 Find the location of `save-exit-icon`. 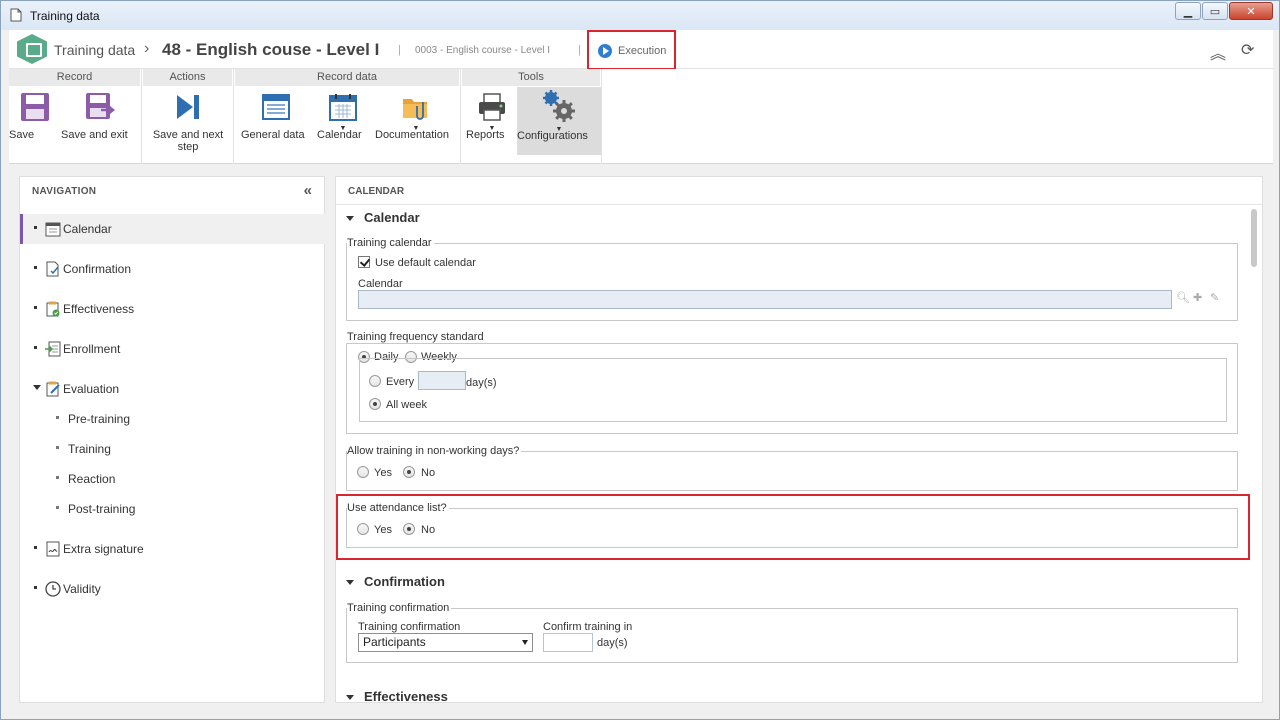

save-exit-icon is located at coordinates (101, 106).